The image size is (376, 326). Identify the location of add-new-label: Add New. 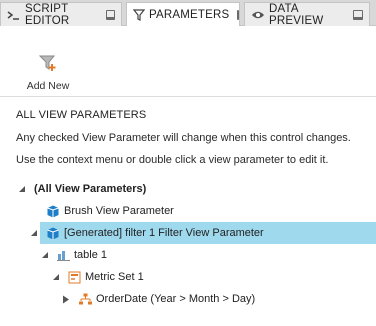
(48, 86).